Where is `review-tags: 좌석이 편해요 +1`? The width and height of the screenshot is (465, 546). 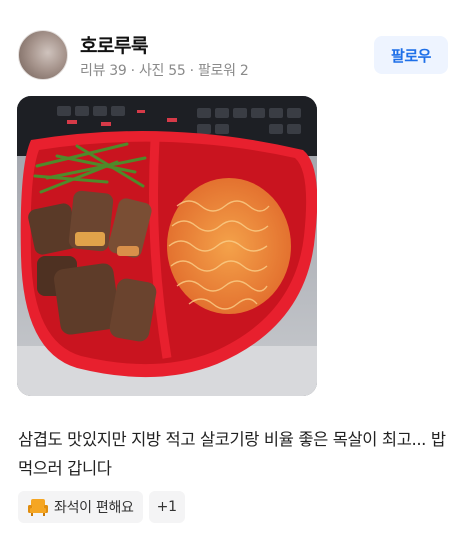
review-tags: 좌석이 편해요 +1 is located at coordinates (101, 507).